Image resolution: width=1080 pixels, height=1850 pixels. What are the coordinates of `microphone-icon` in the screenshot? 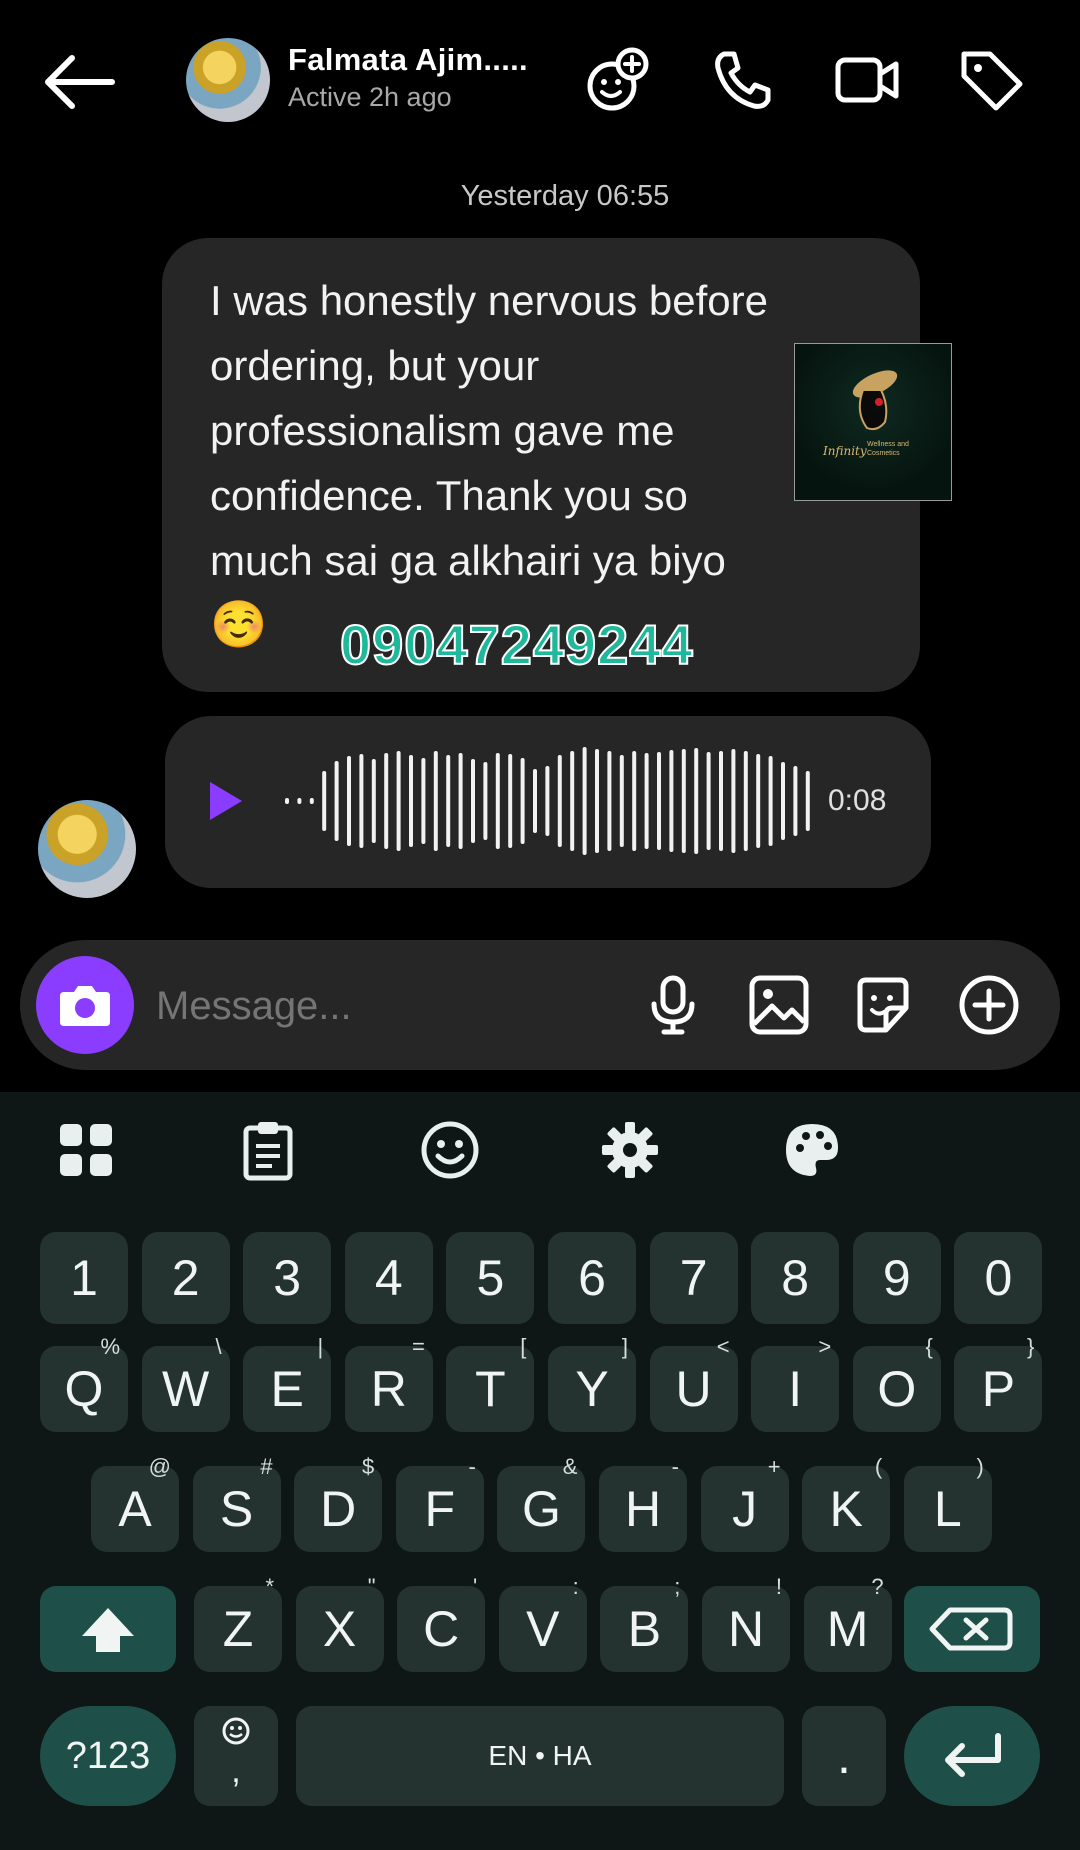 It's located at (673, 1005).